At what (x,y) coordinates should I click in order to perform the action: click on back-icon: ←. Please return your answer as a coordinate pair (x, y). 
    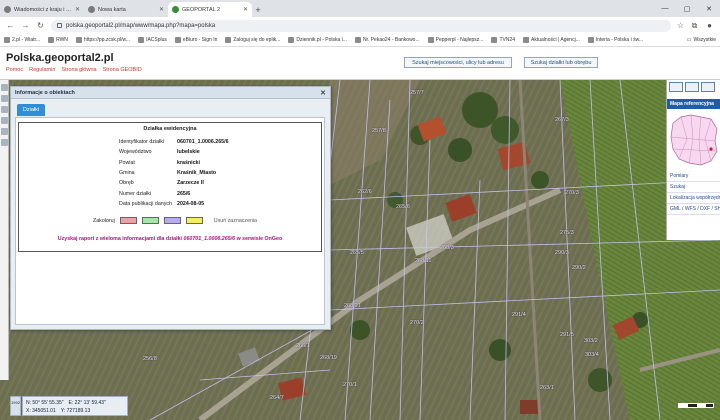
    Looking at the image, I should click on (10, 25).